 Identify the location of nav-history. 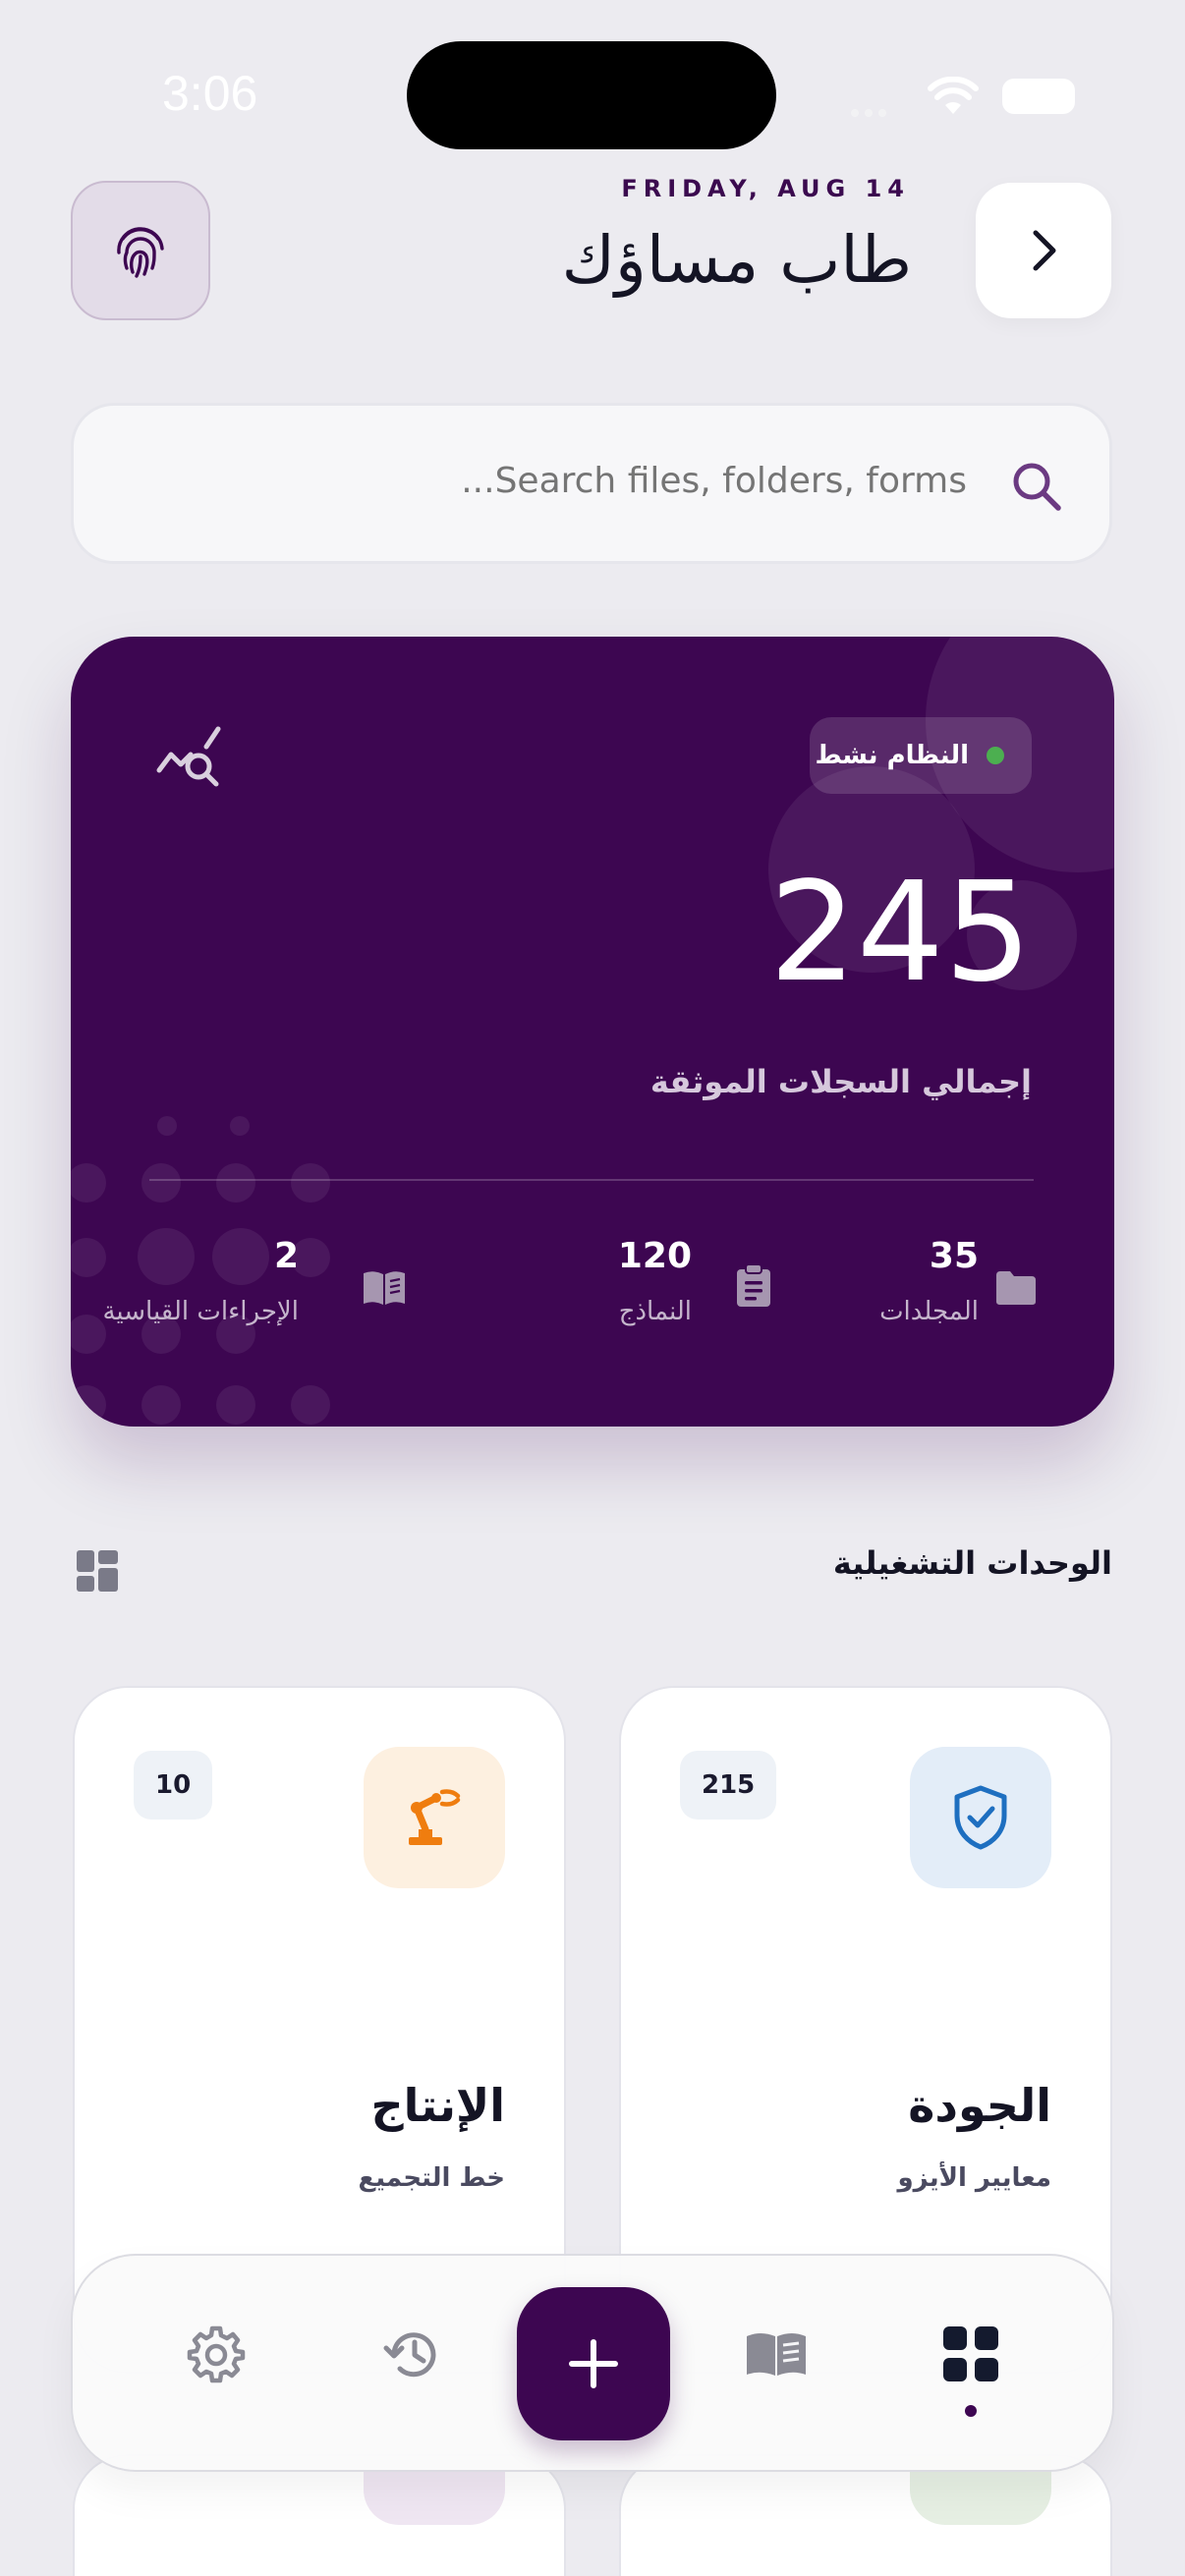
(413, 2354).